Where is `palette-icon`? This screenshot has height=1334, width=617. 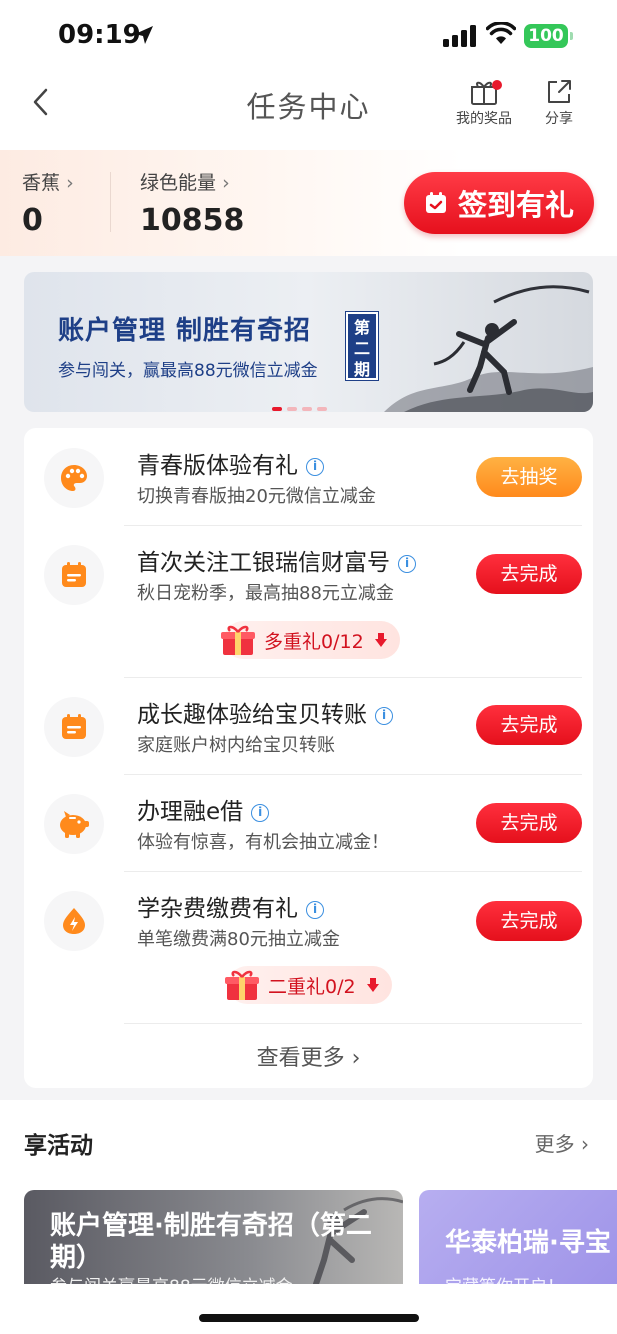 palette-icon is located at coordinates (74, 478).